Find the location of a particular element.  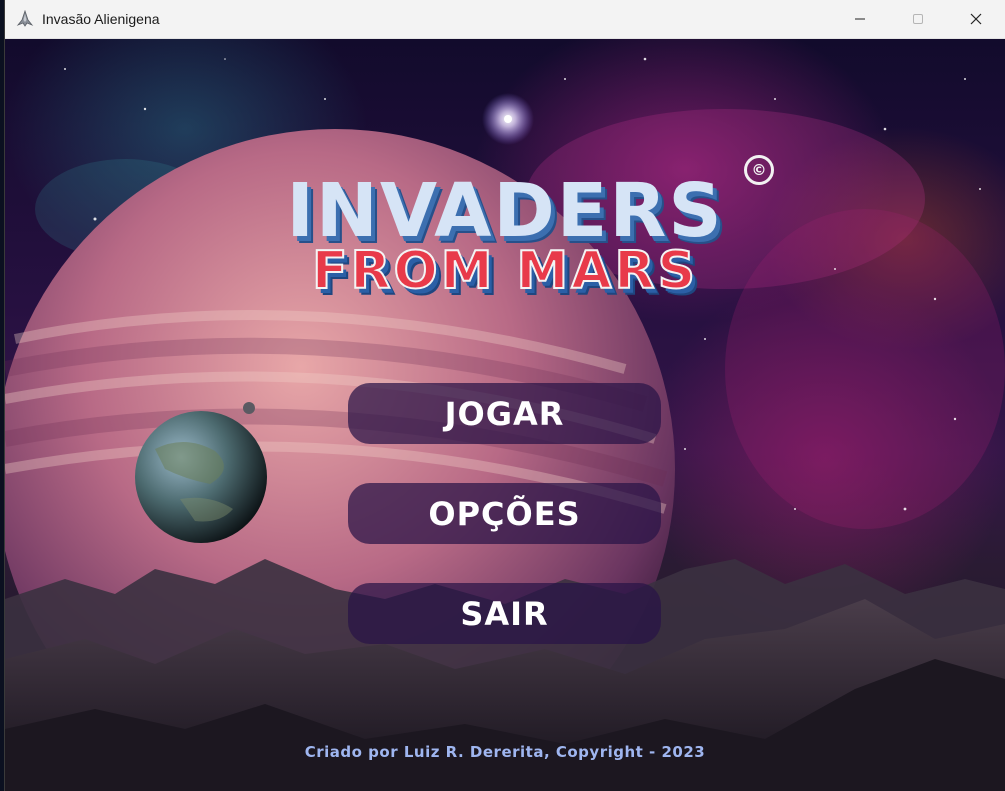

minimize-icon is located at coordinates (860, 19).